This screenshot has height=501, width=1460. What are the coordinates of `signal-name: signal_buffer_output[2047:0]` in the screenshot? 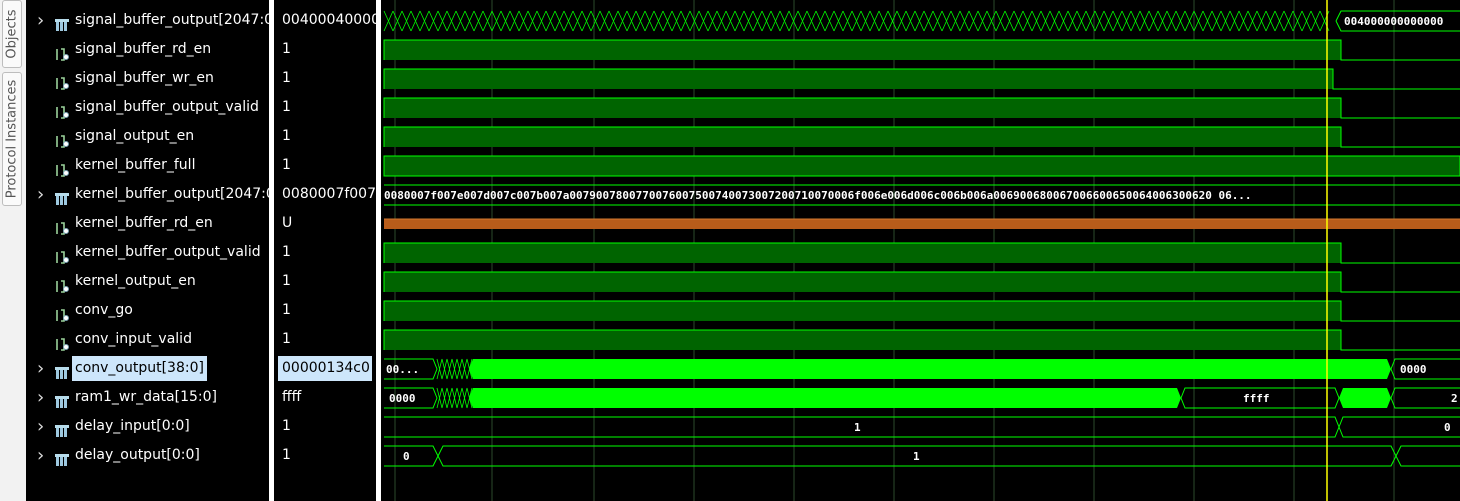 It's located at (177, 20).